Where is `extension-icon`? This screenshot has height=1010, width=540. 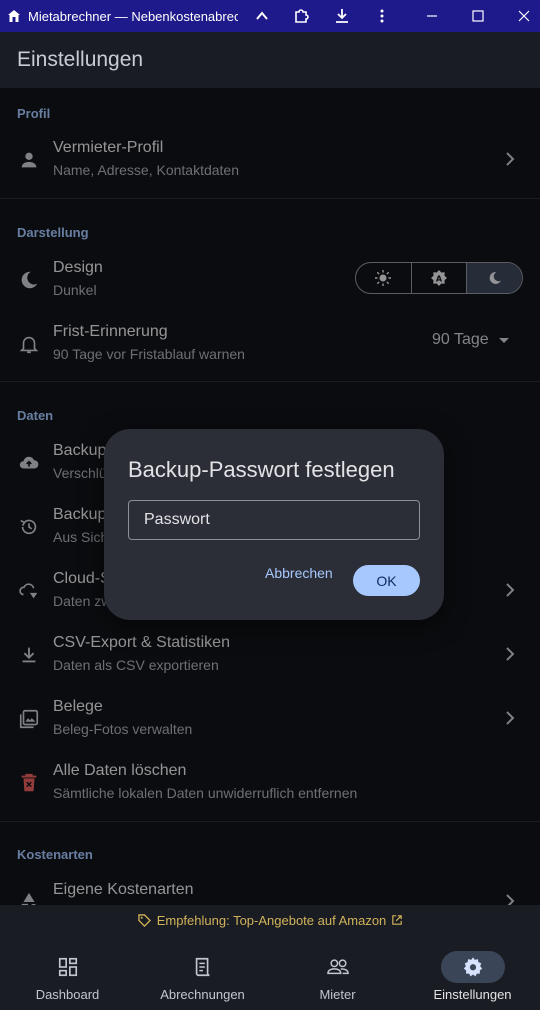 extension-icon is located at coordinates (302, 16).